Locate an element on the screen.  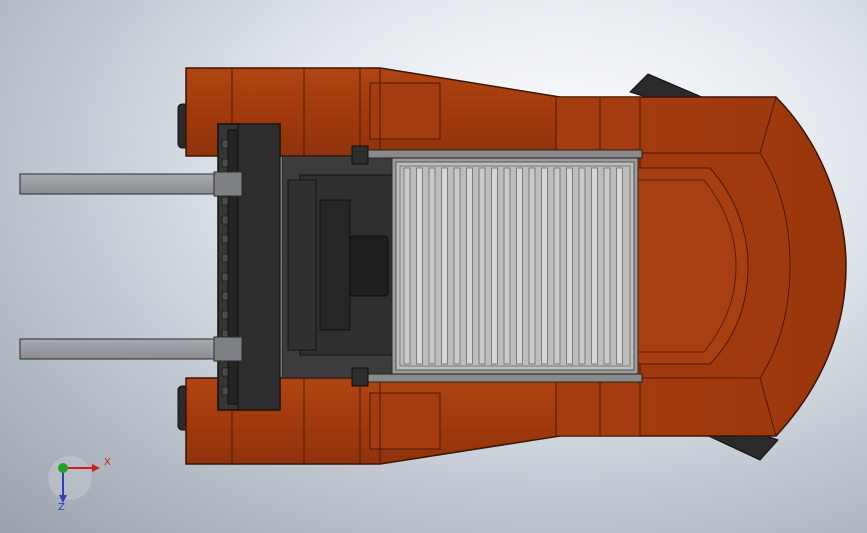
x-axis-arrow is located at coordinates (96, 468).